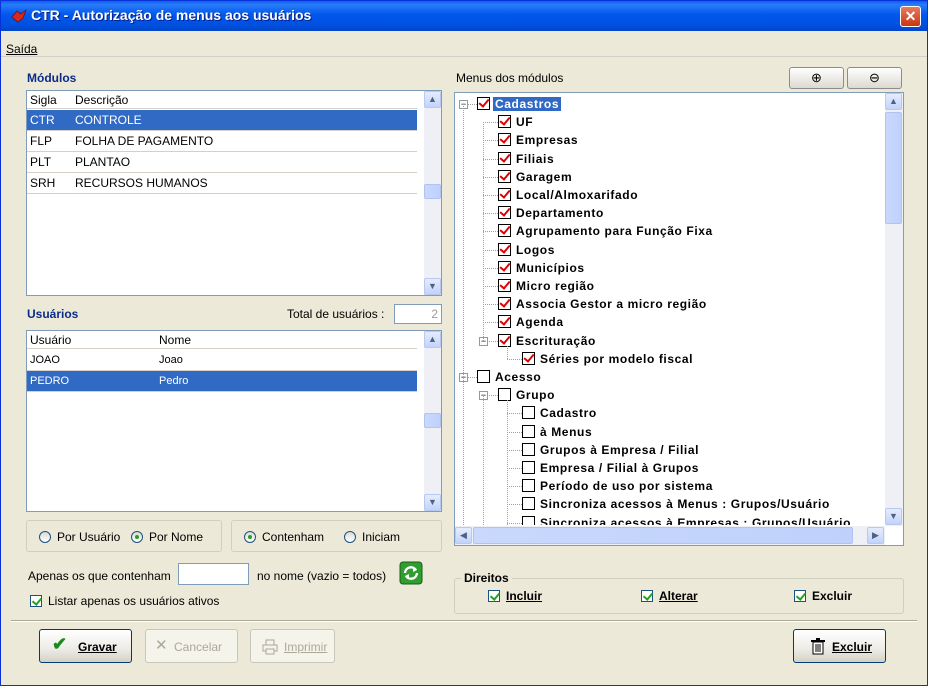  Describe the element at coordinates (101, 100) in the screenshot. I see `col-descricao: Descrição` at that location.